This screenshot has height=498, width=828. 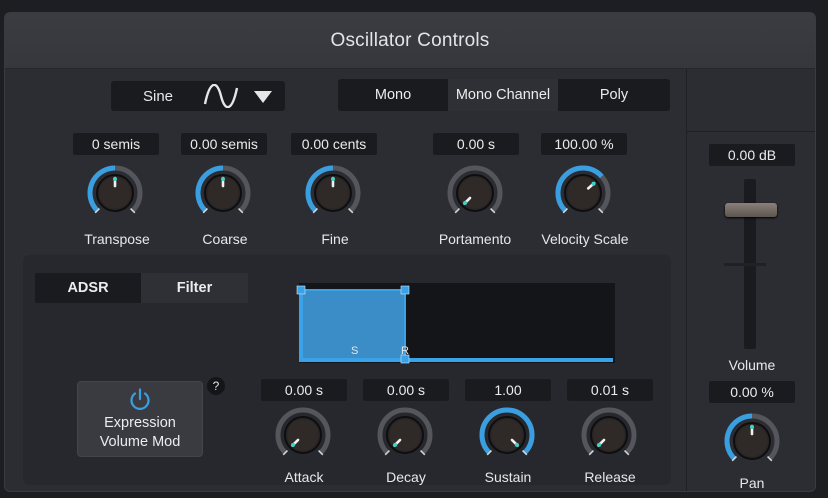 I want to click on volume-value: 0.00 dB, so click(x=752, y=155).